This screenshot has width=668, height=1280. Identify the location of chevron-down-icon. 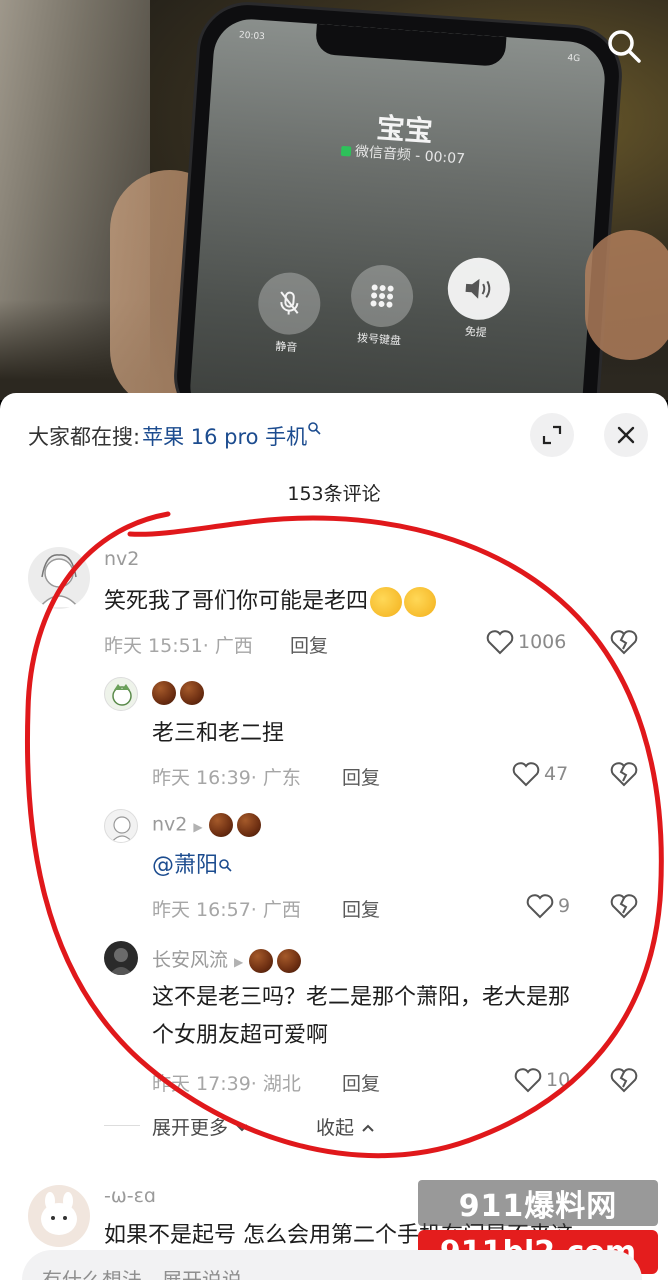
(242, 1128).